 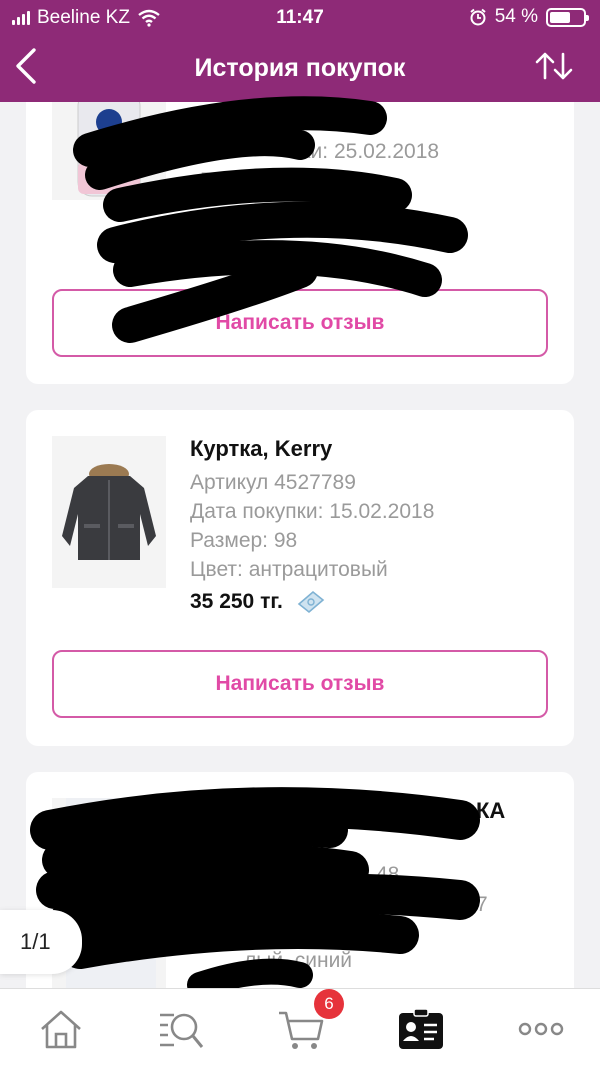 I want to click on product-color: лый, синий, so click(x=298, y=960).